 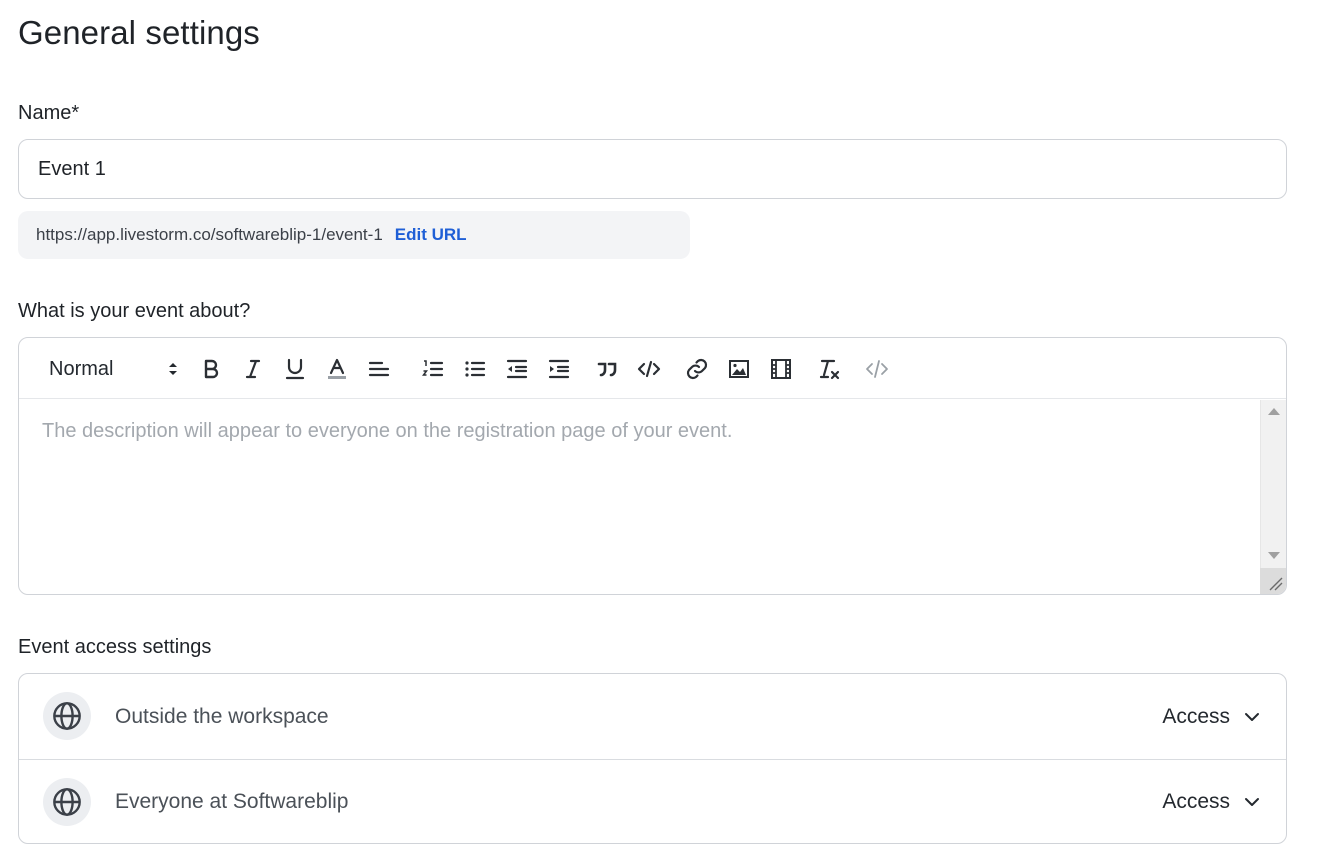 I want to click on code-icon, so click(x=649, y=369).